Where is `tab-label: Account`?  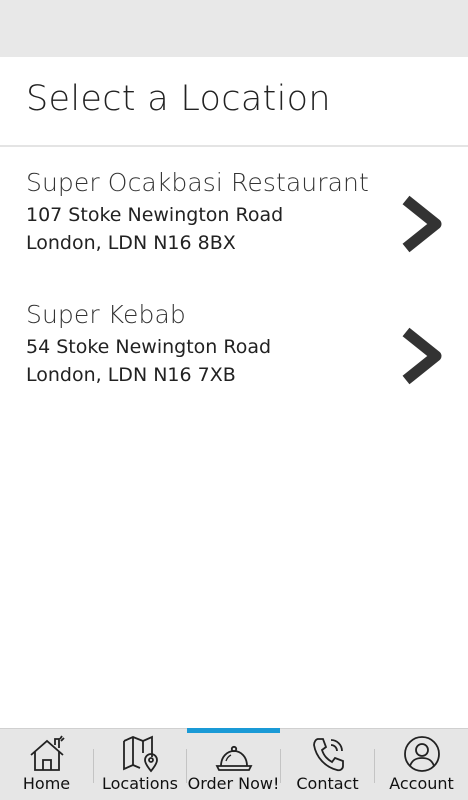
tab-label: Account is located at coordinates (421, 783).